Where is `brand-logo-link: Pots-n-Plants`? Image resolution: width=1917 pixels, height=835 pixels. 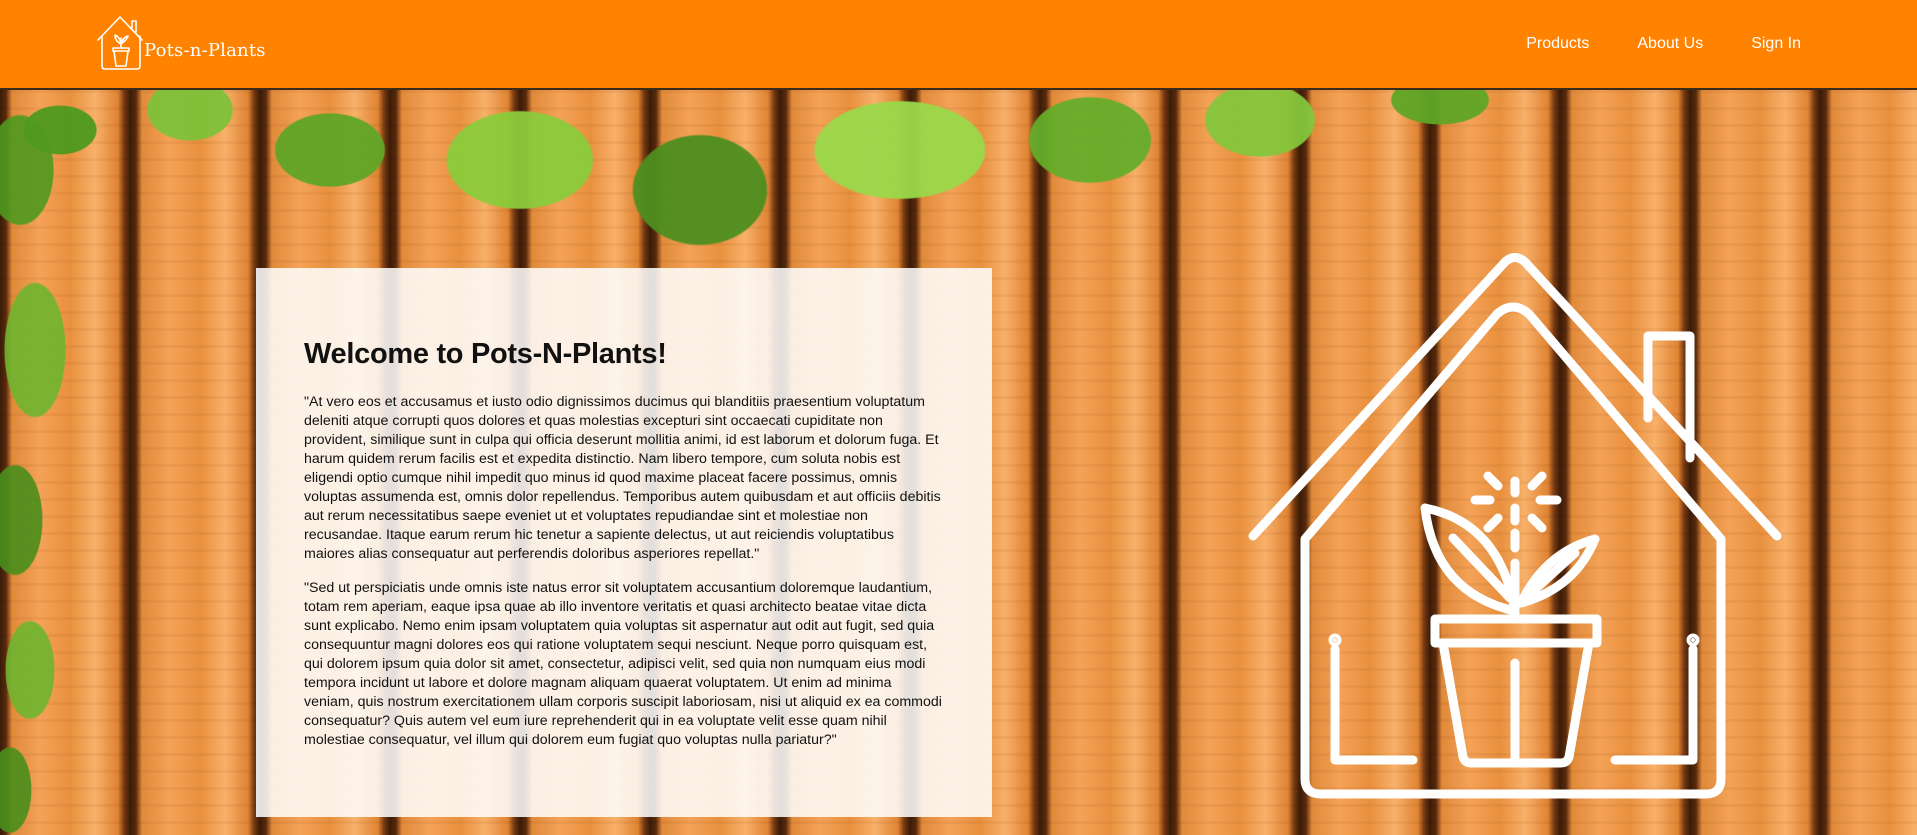 brand-logo-link: Pots-n-Plants is located at coordinates (181, 43).